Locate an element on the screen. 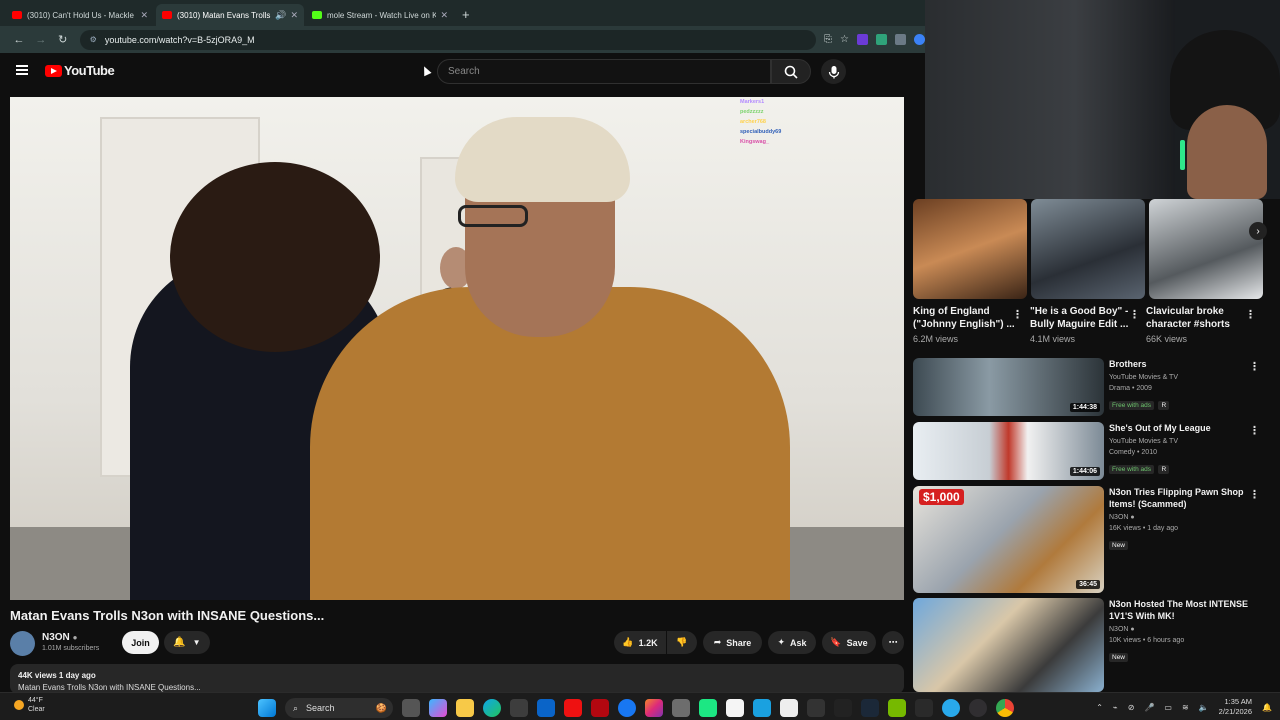 The image size is (1280, 720). task-view-icon is located at coordinates (411, 708).